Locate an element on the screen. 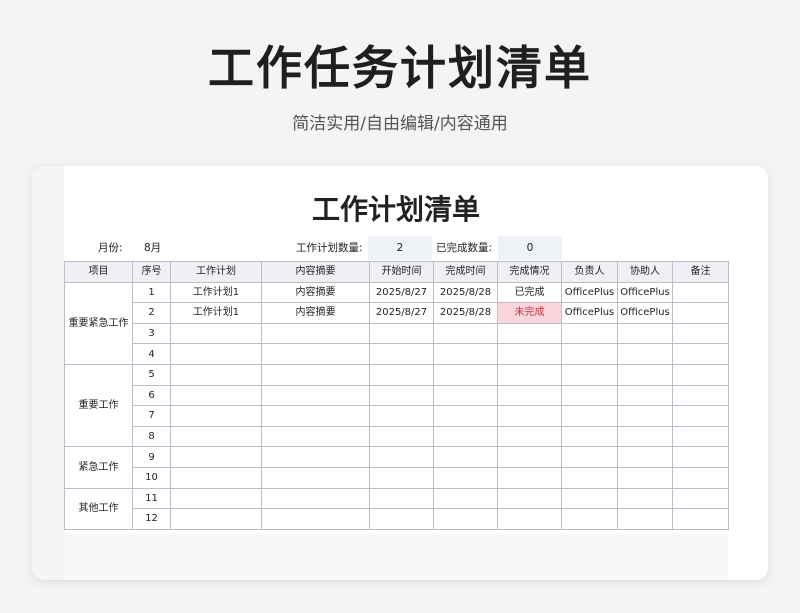 This screenshot has width=800, height=613. category-cell: 紧急工作 is located at coordinates (98, 467).